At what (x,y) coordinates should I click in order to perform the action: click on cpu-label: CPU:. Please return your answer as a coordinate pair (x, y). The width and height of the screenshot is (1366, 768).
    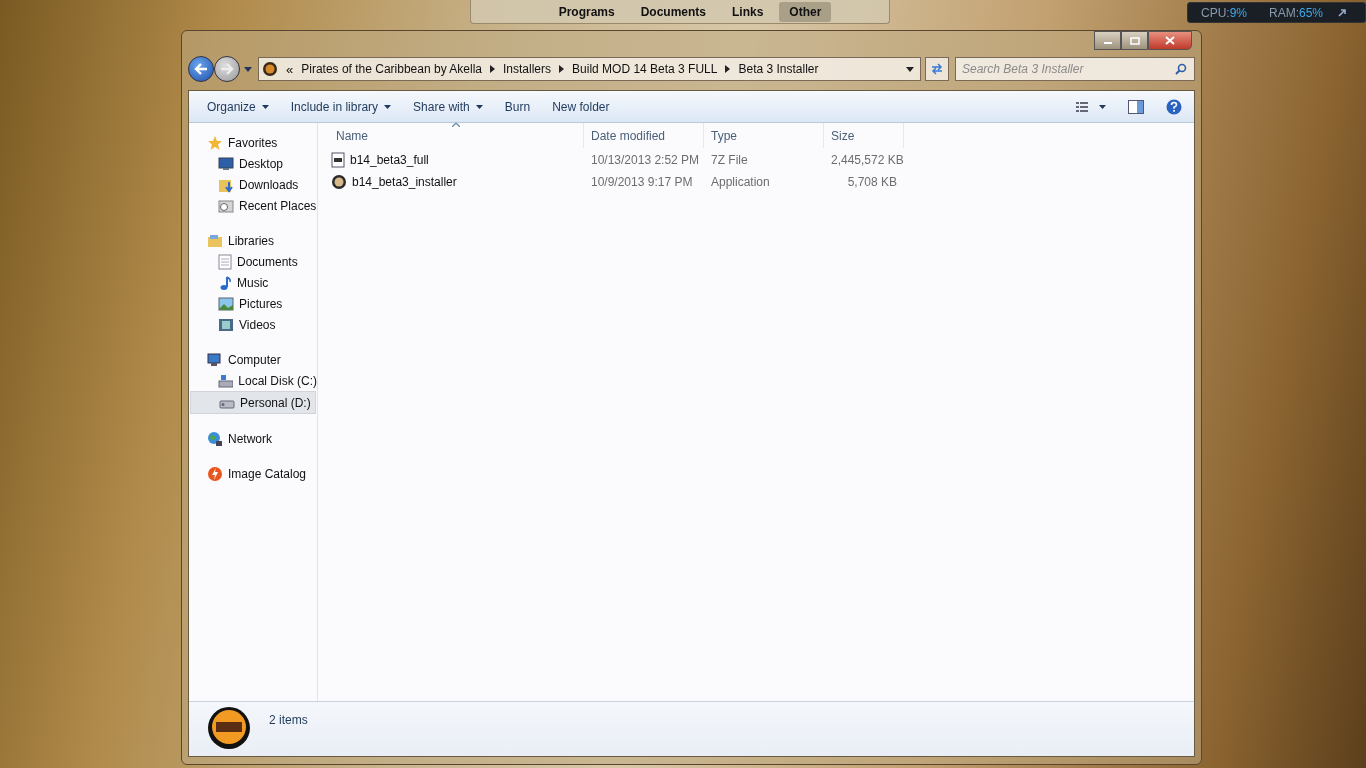
    Looking at the image, I should click on (1215, 12).